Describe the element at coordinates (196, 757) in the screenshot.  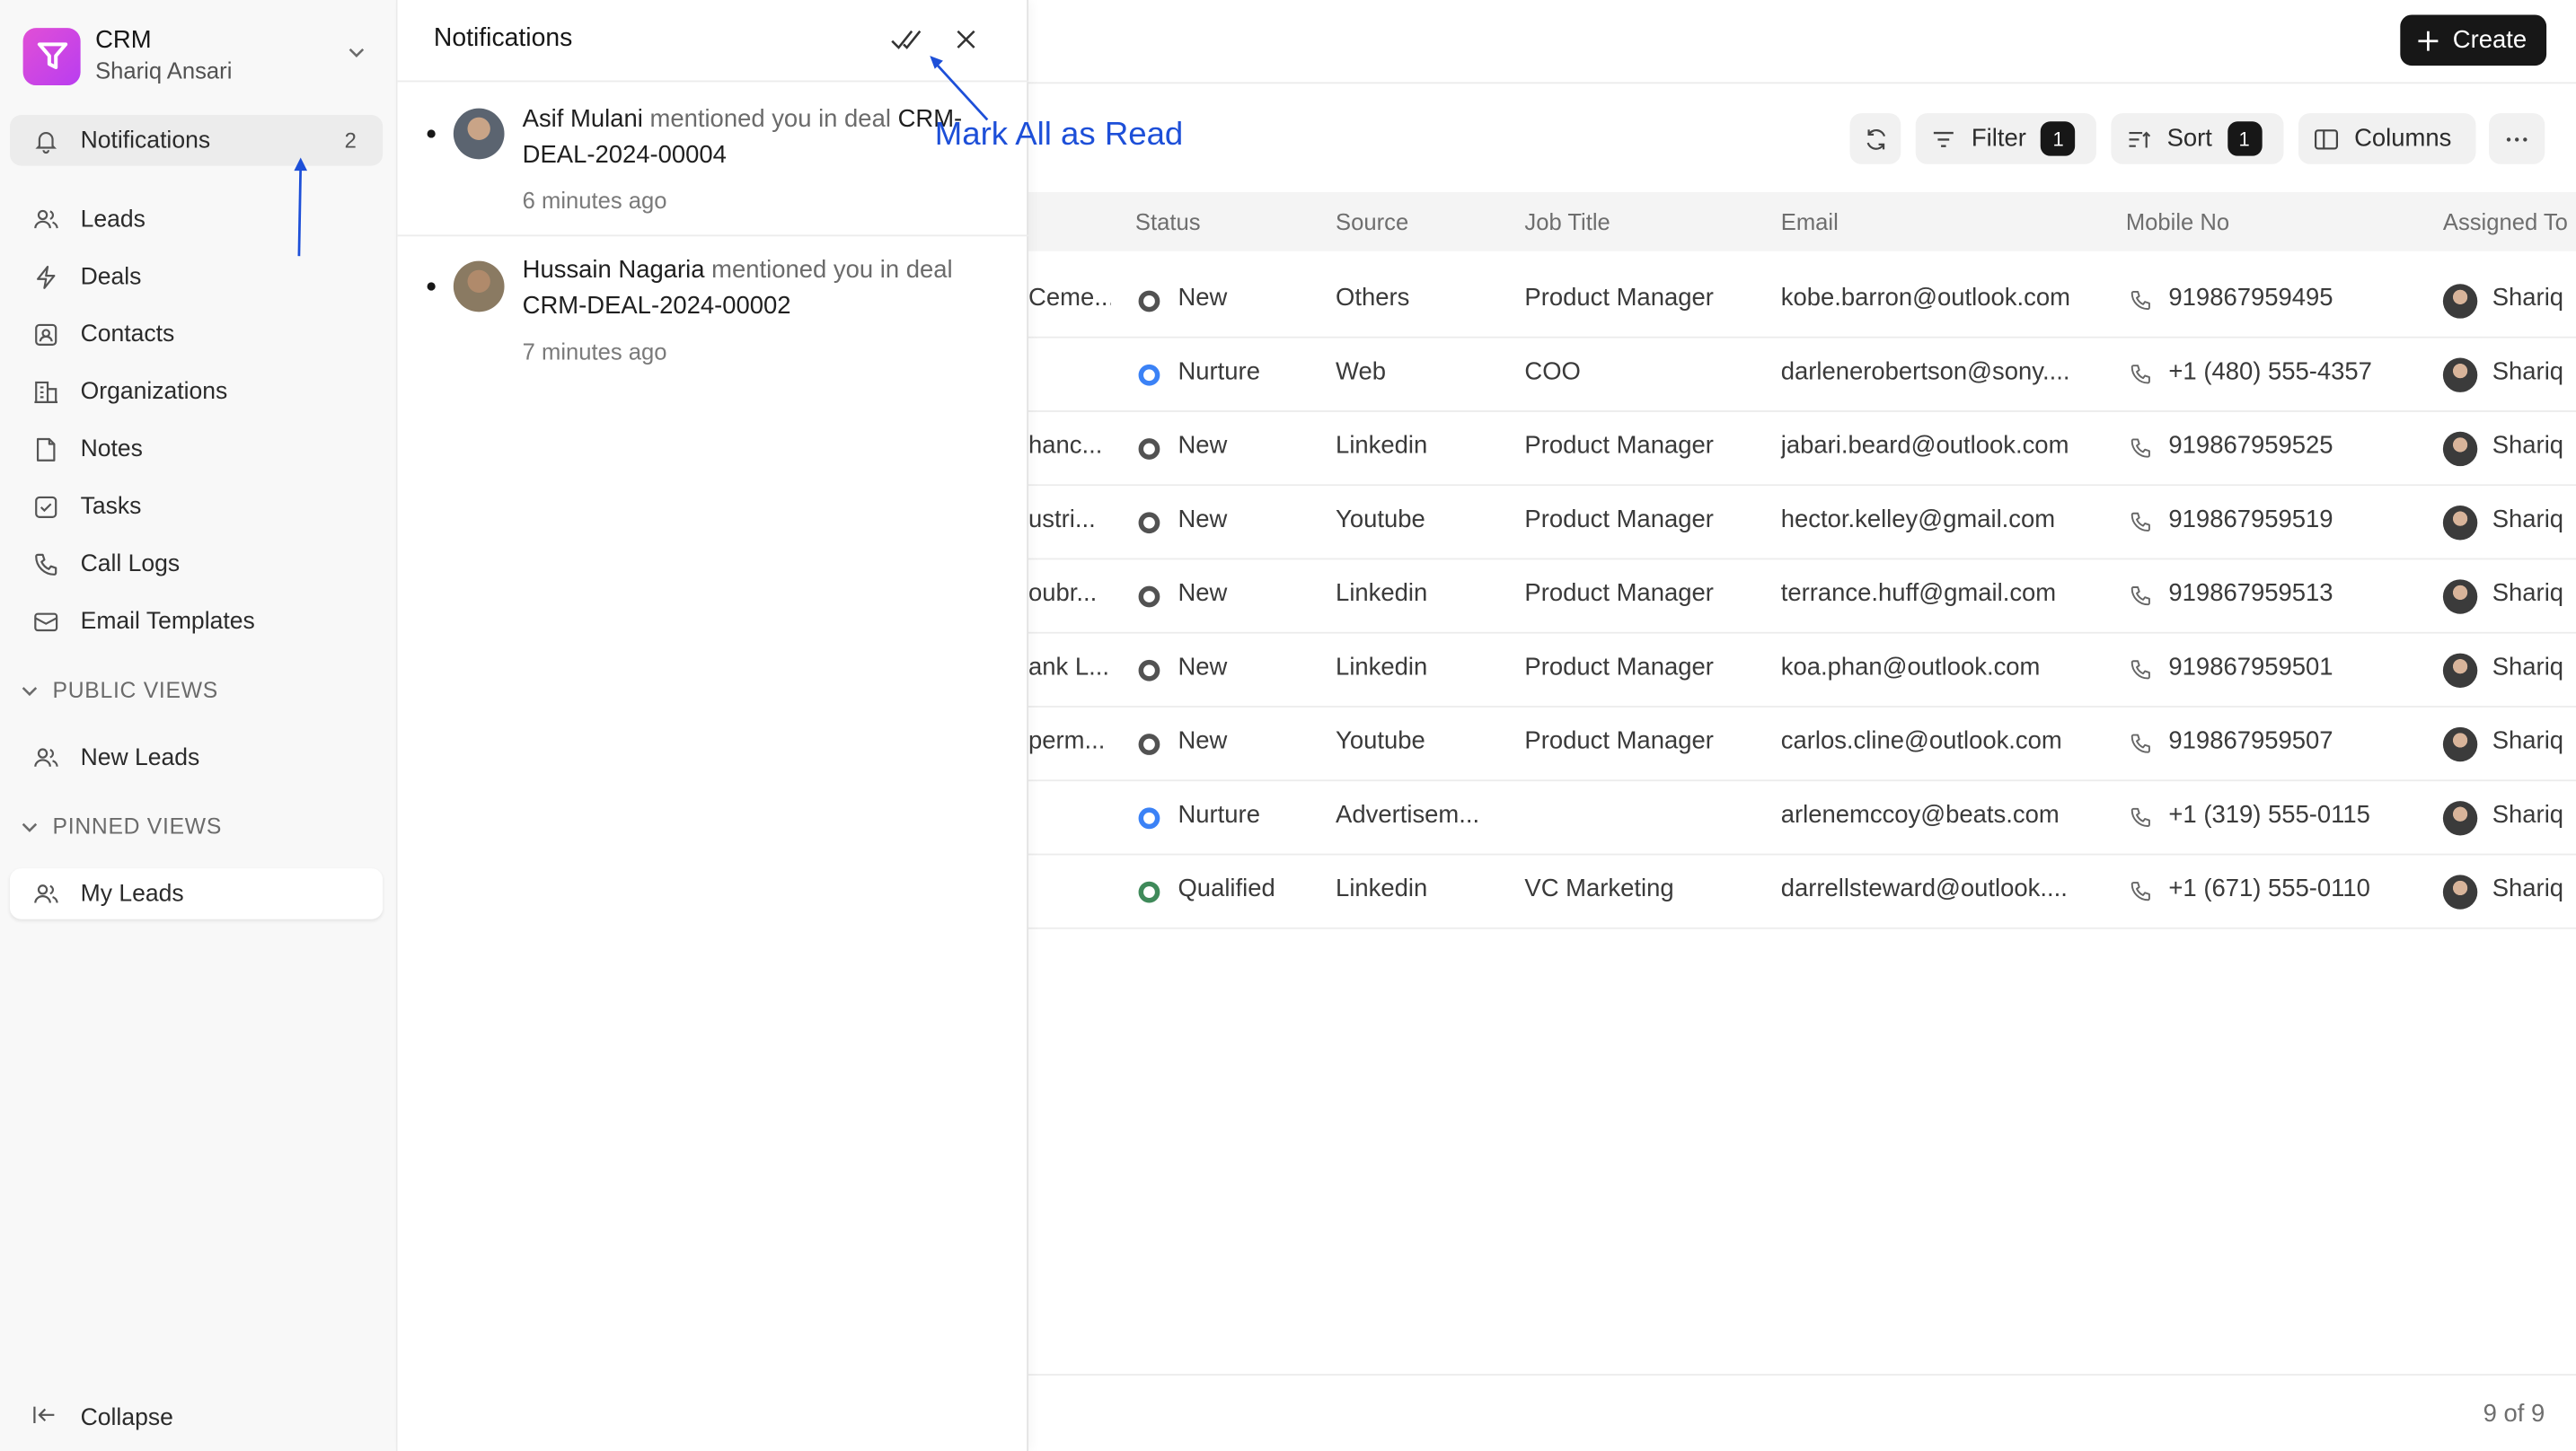
I see `sidebar-item-new-leads: New Leads` at that location.